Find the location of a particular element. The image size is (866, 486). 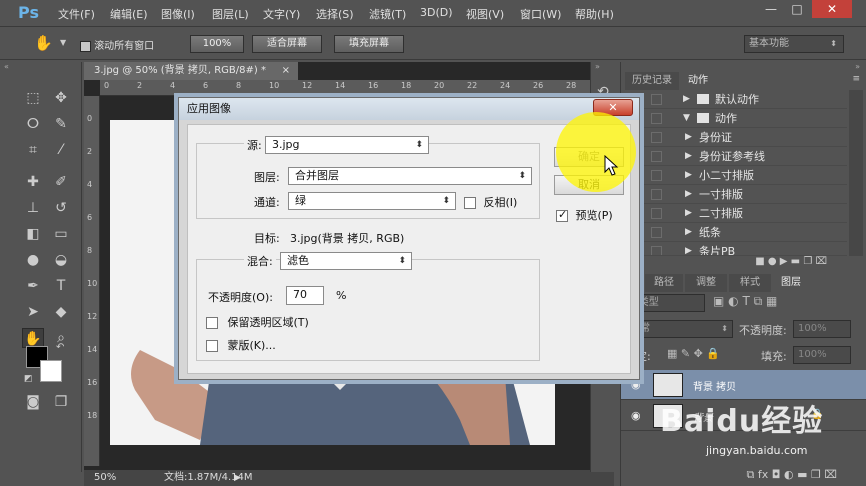

dialog-title-bar: 应用图像 is located at coordinates (409, 109).